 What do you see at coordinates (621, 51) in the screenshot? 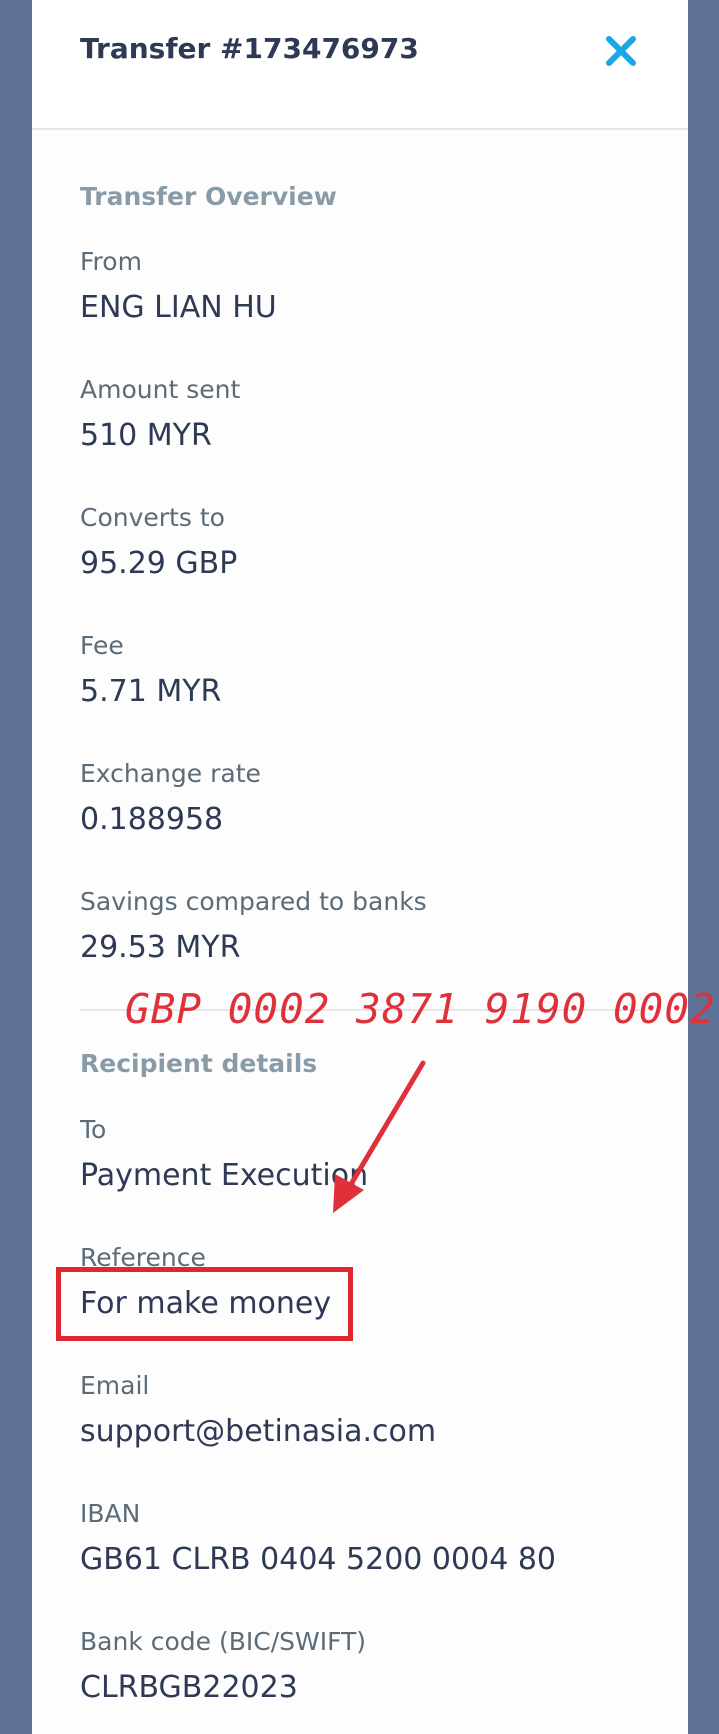
I see `close-icon` at bounding box center [621, 51].